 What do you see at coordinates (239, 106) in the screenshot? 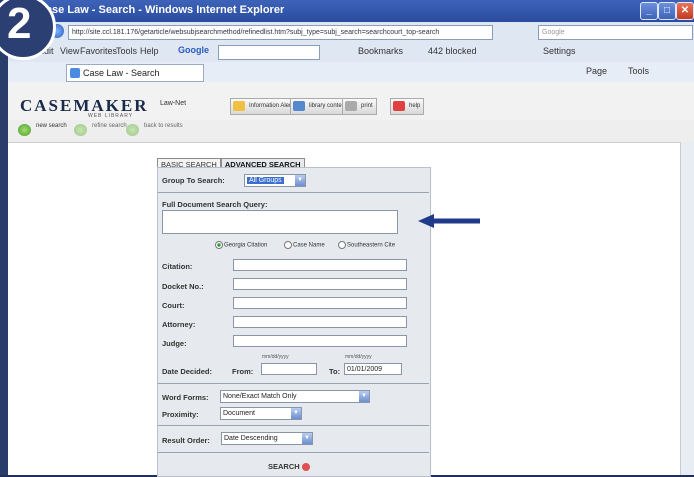
I see `alert-icon` at bounding box center [239, 106].